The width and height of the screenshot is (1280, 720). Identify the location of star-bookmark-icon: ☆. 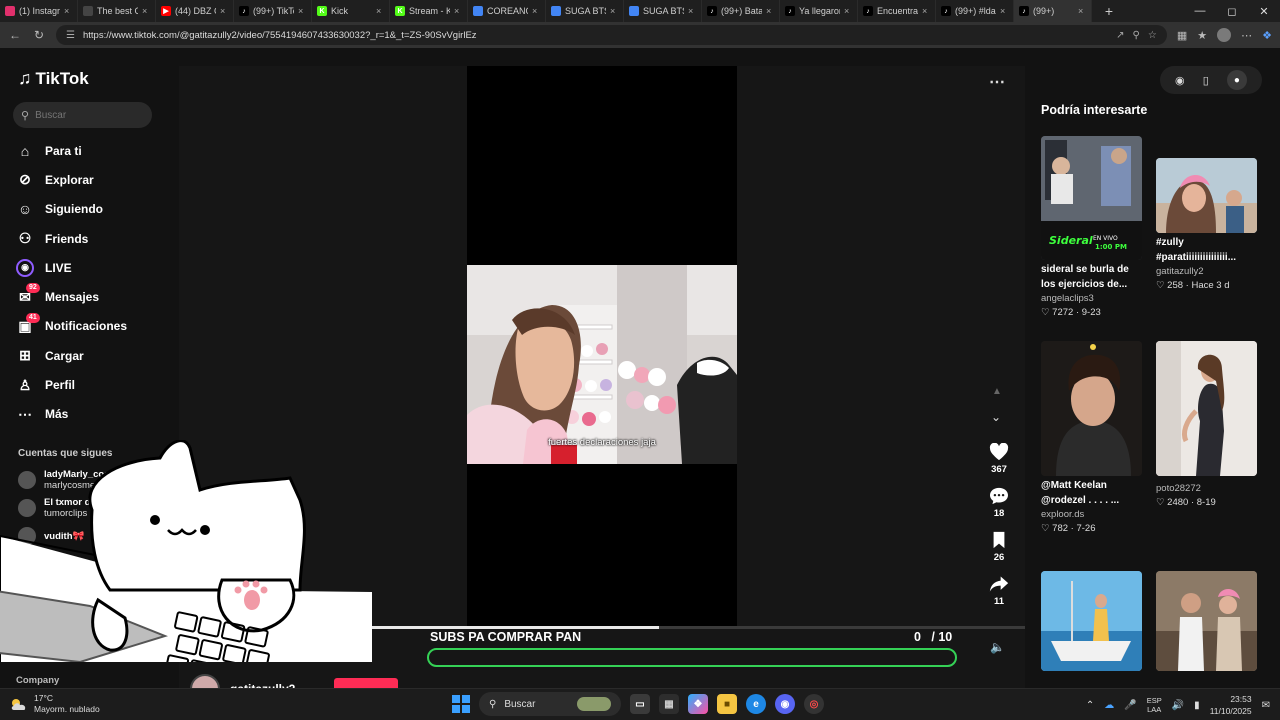
(1152, 35).